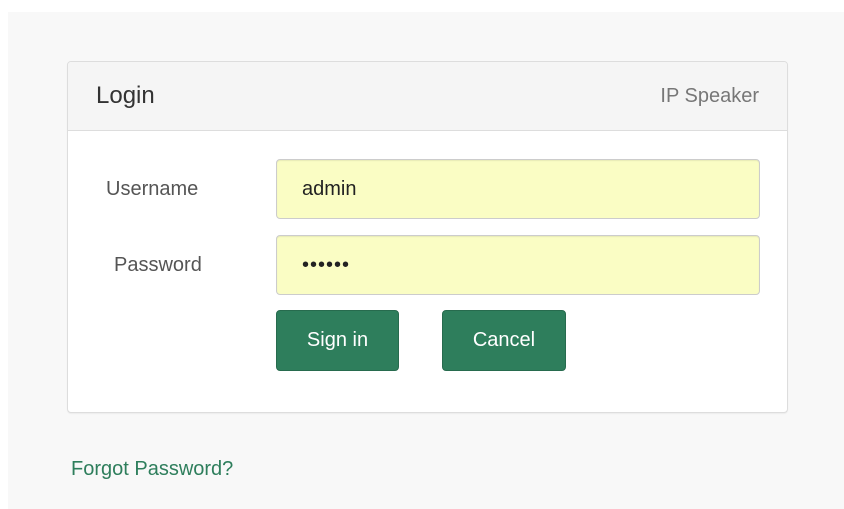 This screenshot has height=509, width=844. What do you see at coordinates (518, 189) in the screenshot?
I see `username-field` at bounding box center [518, 189].